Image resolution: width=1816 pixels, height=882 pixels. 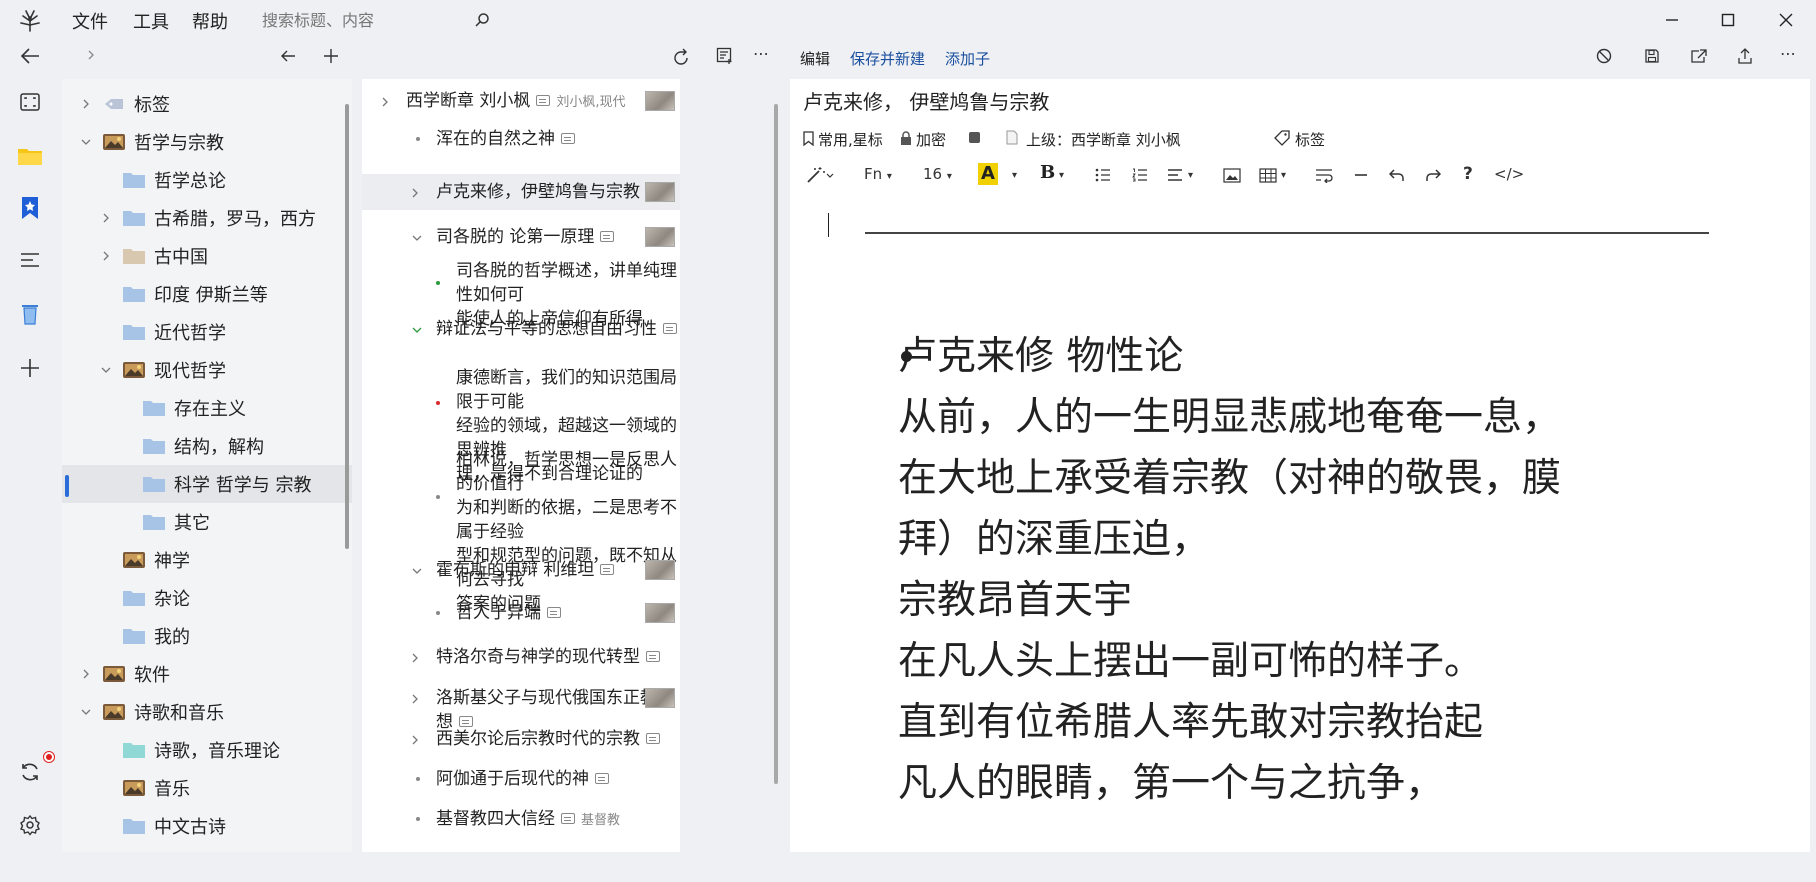 What do you see at coordinates (521, 329) in the screenshot?
I see `note-list-item: 辩证法与平等的思想自由习性` at bounding box center [521, 329].